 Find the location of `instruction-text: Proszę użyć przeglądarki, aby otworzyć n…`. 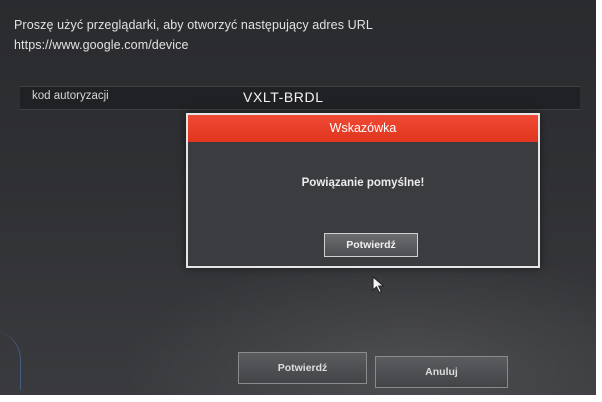

instruction-text: Proszę użyć przeglądarki, aby otworzyć n… is located at coordinates (294, 35).